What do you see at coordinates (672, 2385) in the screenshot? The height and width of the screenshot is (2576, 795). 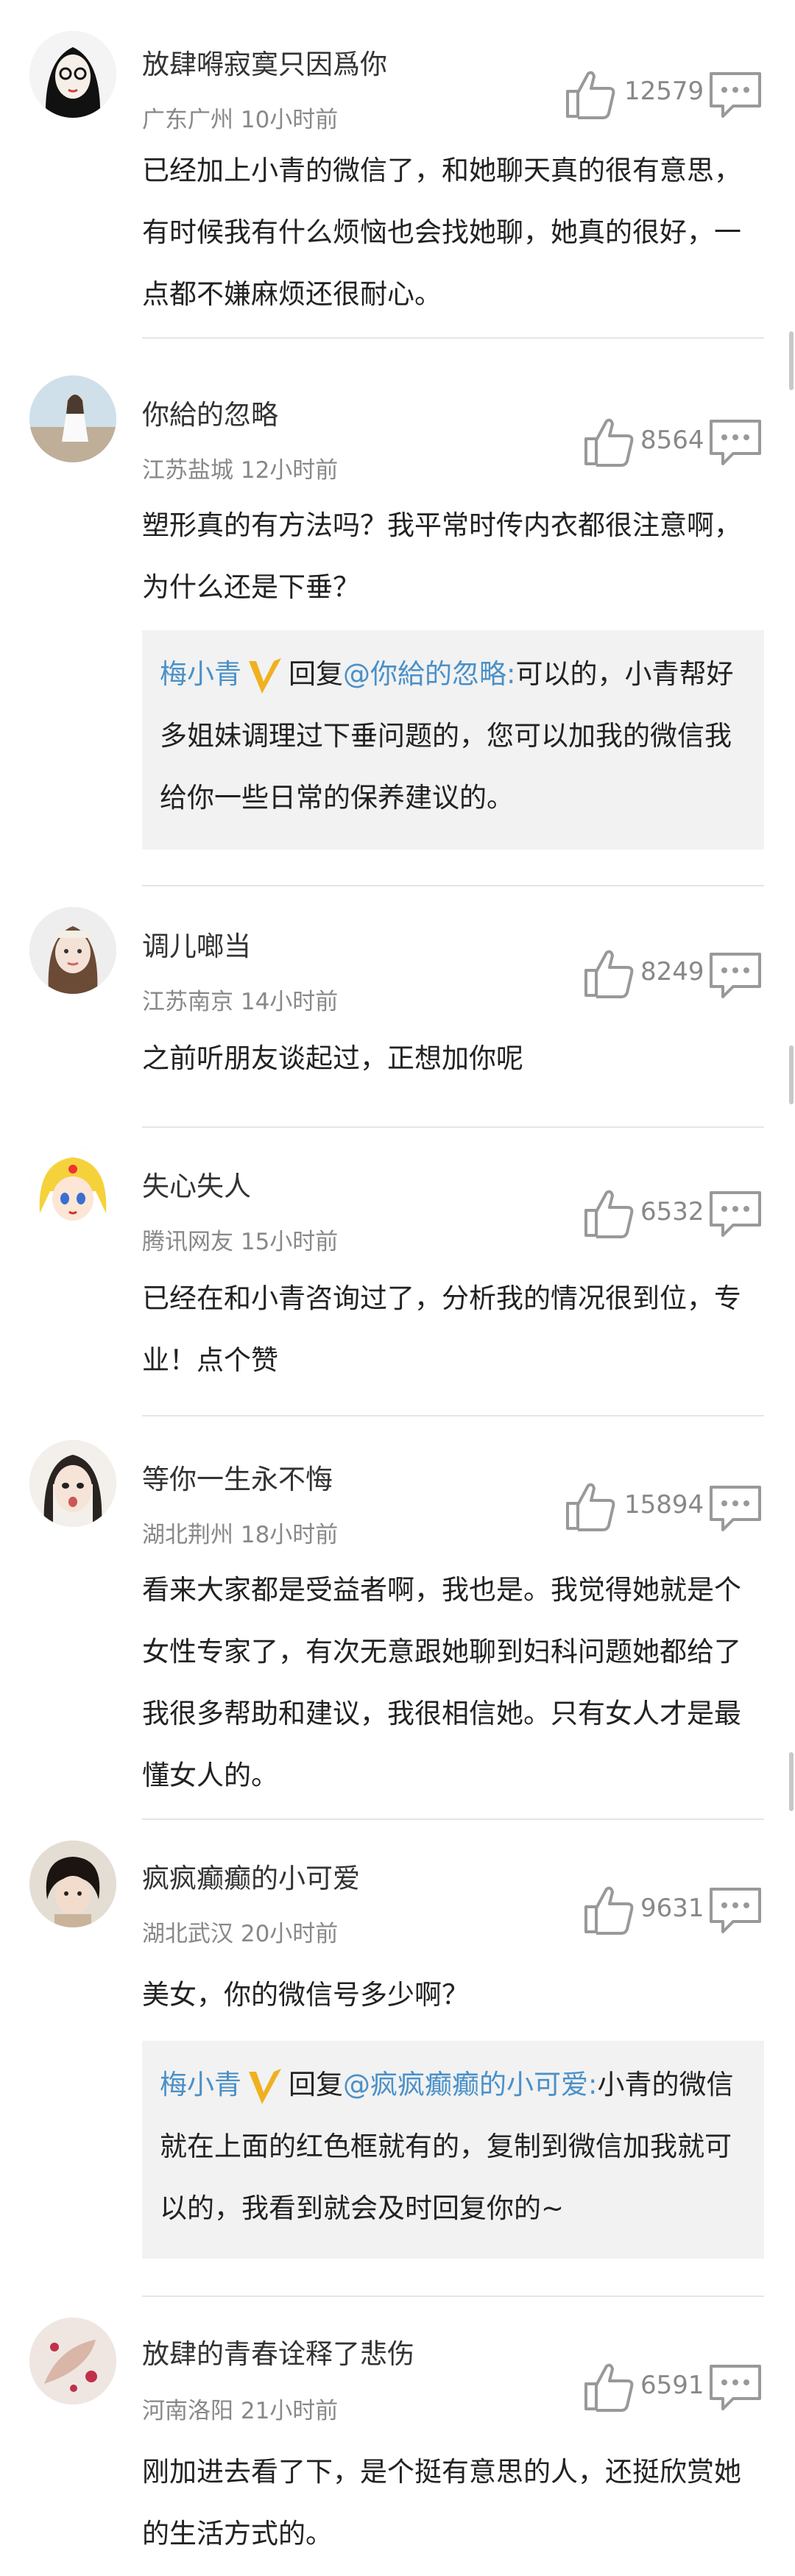 I see `like-count: 6591` at bounding box center [672, 2385].